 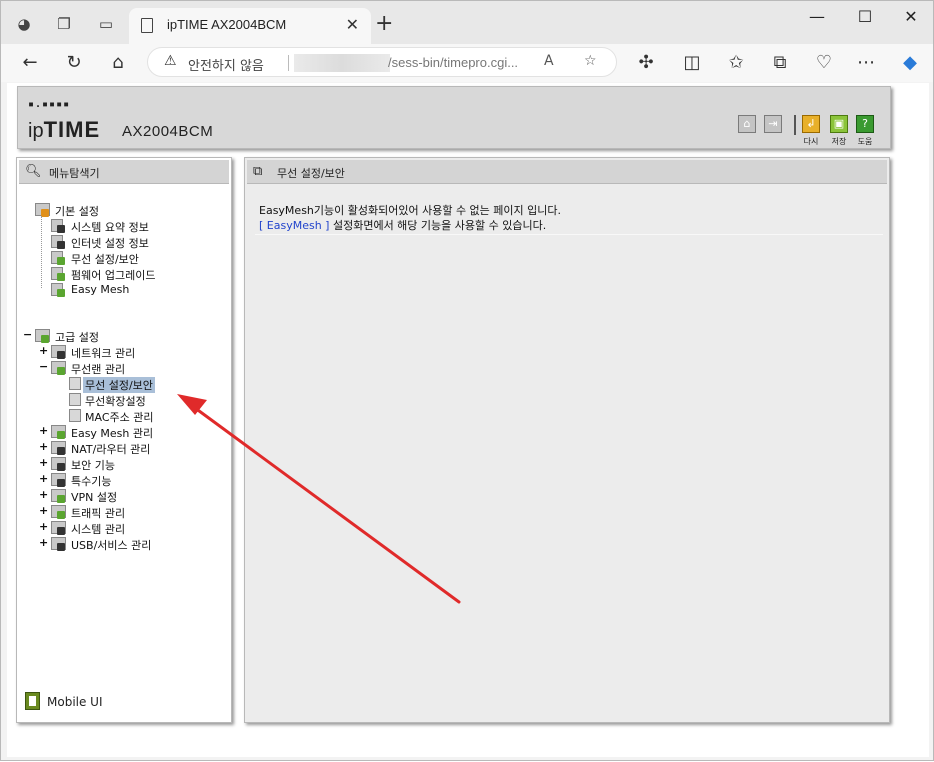 I want to click on tree-label-selected: 무선 설정/보안, so click(x=119, y=385).